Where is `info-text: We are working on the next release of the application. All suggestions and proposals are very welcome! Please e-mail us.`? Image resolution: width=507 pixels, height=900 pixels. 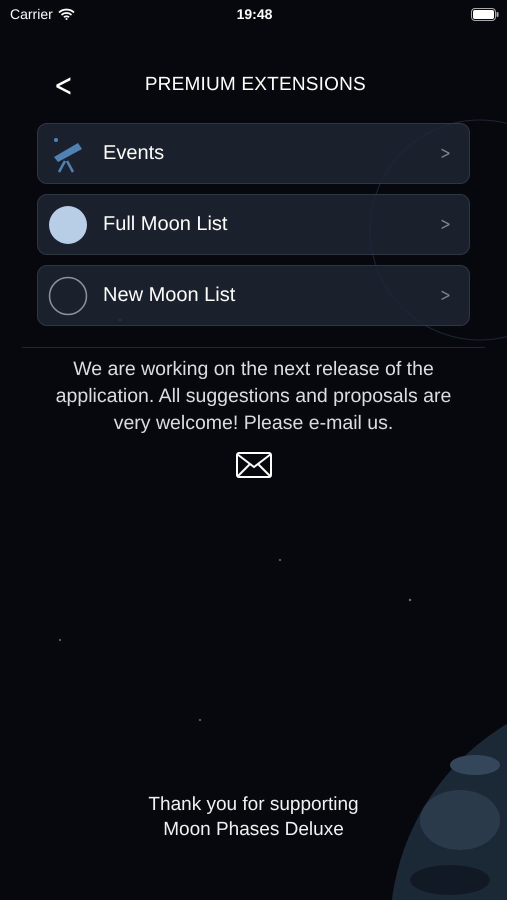 info-text: We are working on the next release of the application. All suggestions and proposals are very welcome! Please e-mail us. is located at coordinates (253, 396).